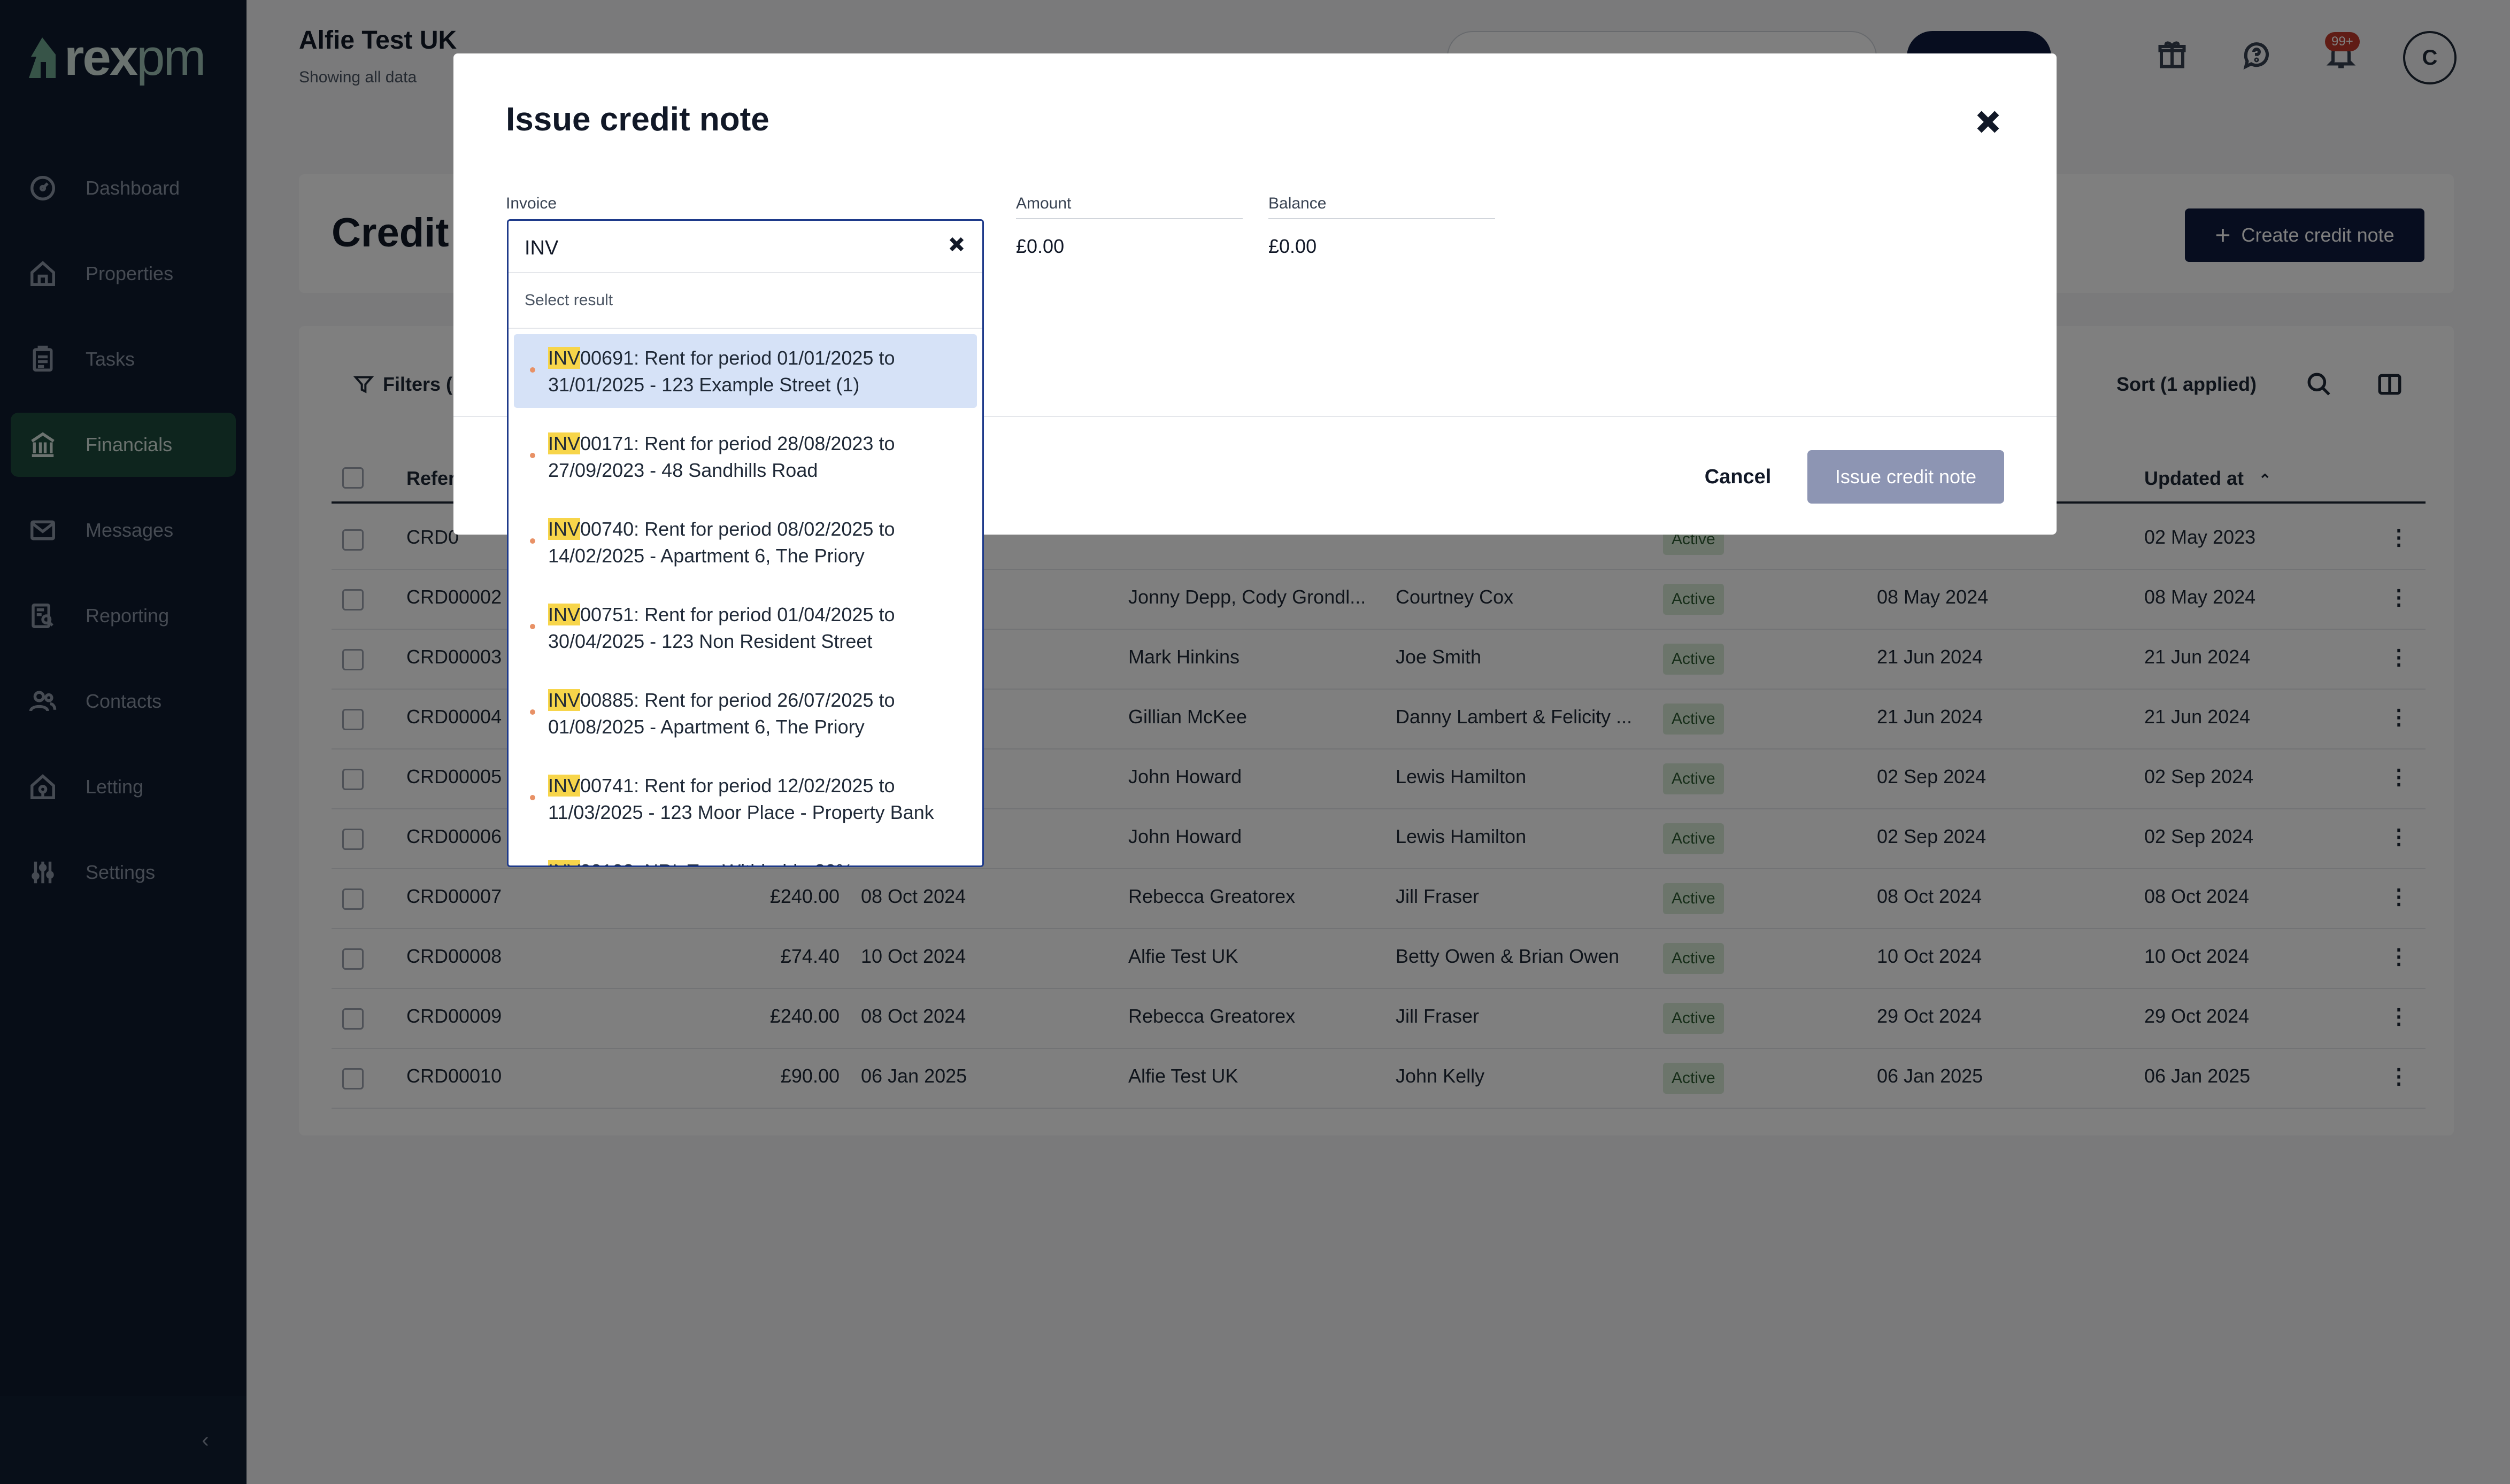 The height and width of the screenshot is (1484, 2510). I want to click on invoice-result-rest: 00751: Rent for period 01/04/2025 to, so click(737, 615).